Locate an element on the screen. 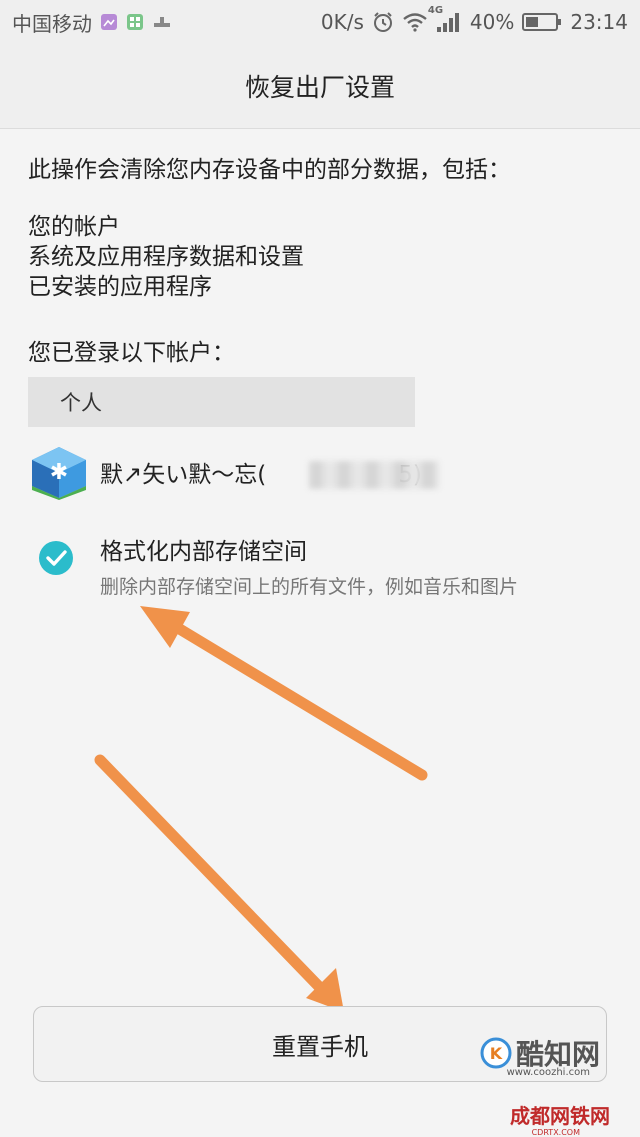  usb-debug-icon is located at coordinates (162, 22).